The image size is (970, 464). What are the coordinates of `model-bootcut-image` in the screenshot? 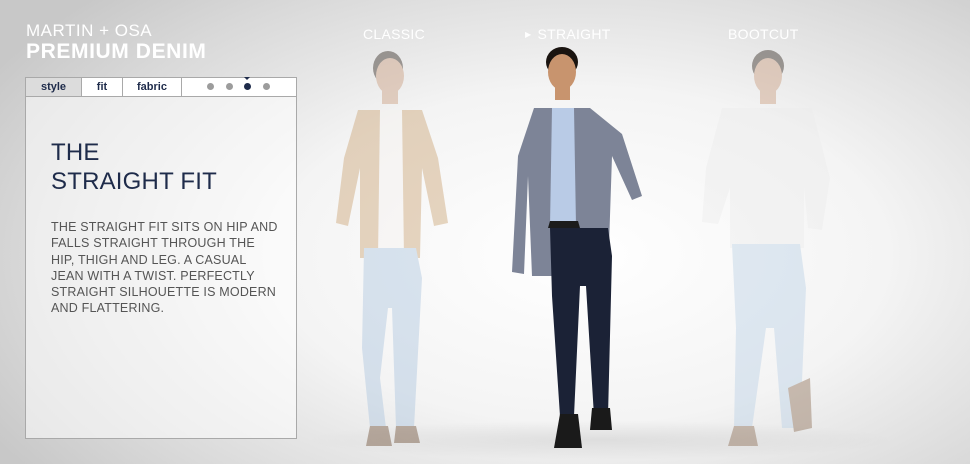 It's located at (767, 253).